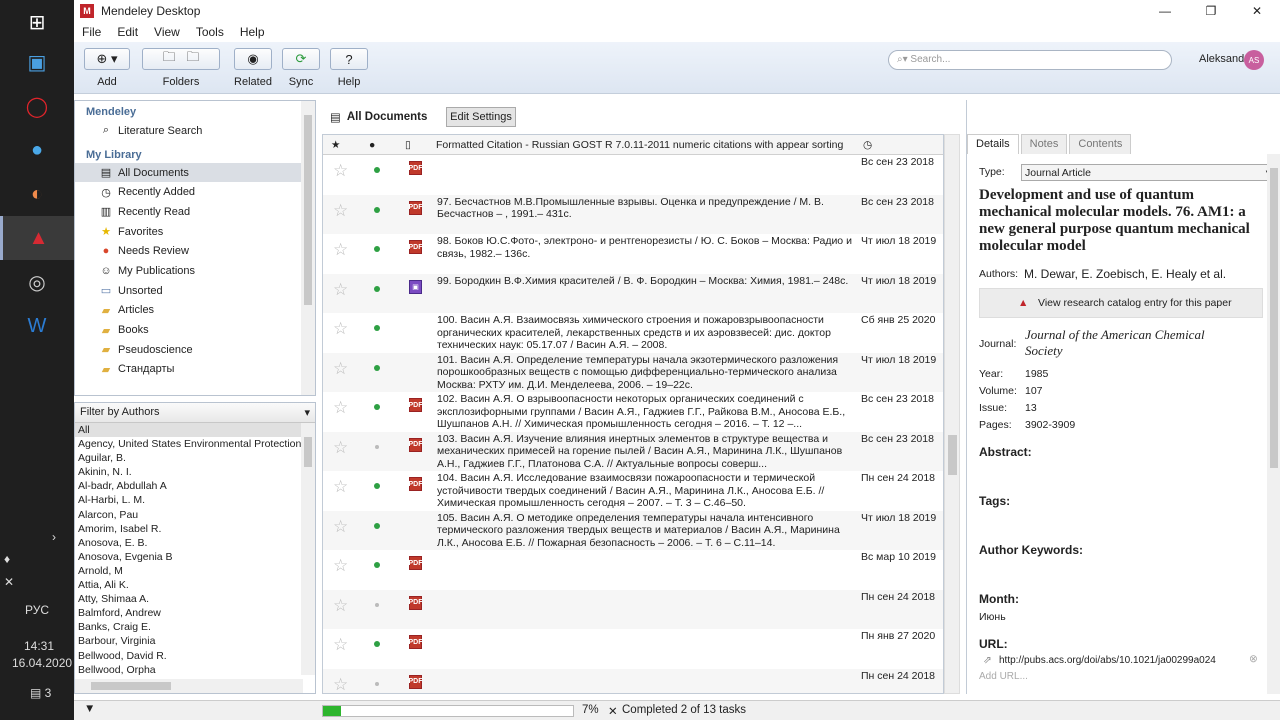  Describe the element at coordinates (633, 570) in the screenshot. I see `table-row: ☆ PDF Вс мар 10 2019` at that location.